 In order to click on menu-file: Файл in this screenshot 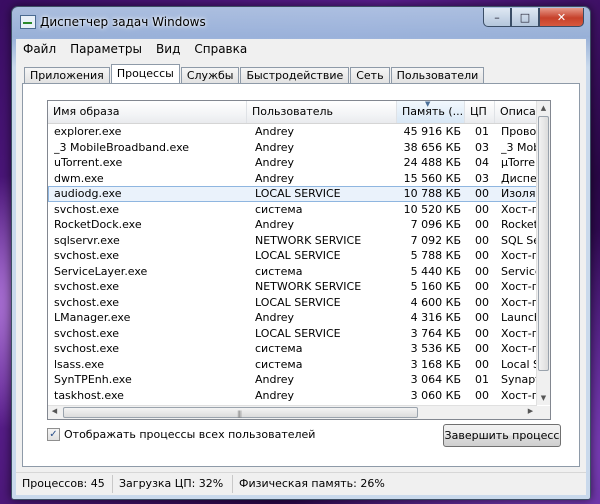, I will do `click(39, 49)`.